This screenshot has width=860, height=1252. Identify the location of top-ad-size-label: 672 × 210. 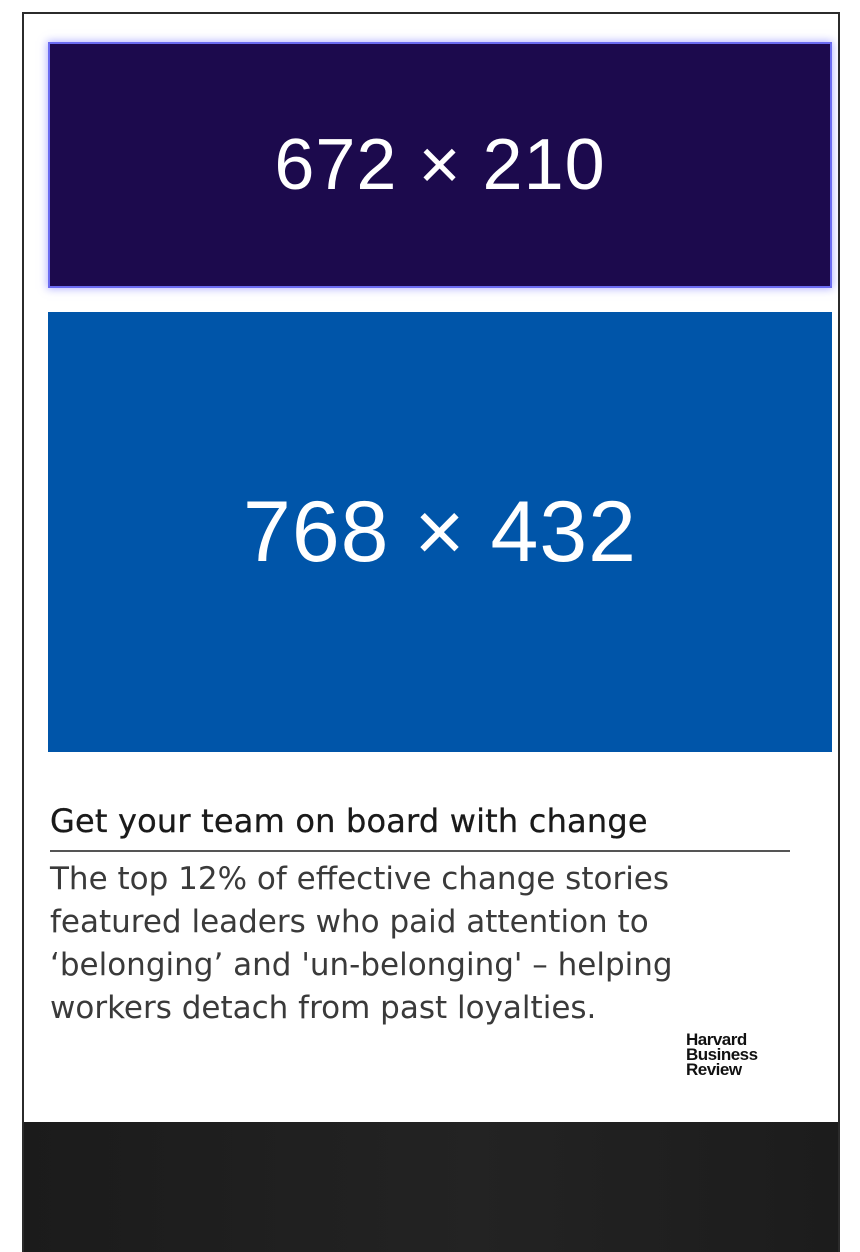
(440, 165).